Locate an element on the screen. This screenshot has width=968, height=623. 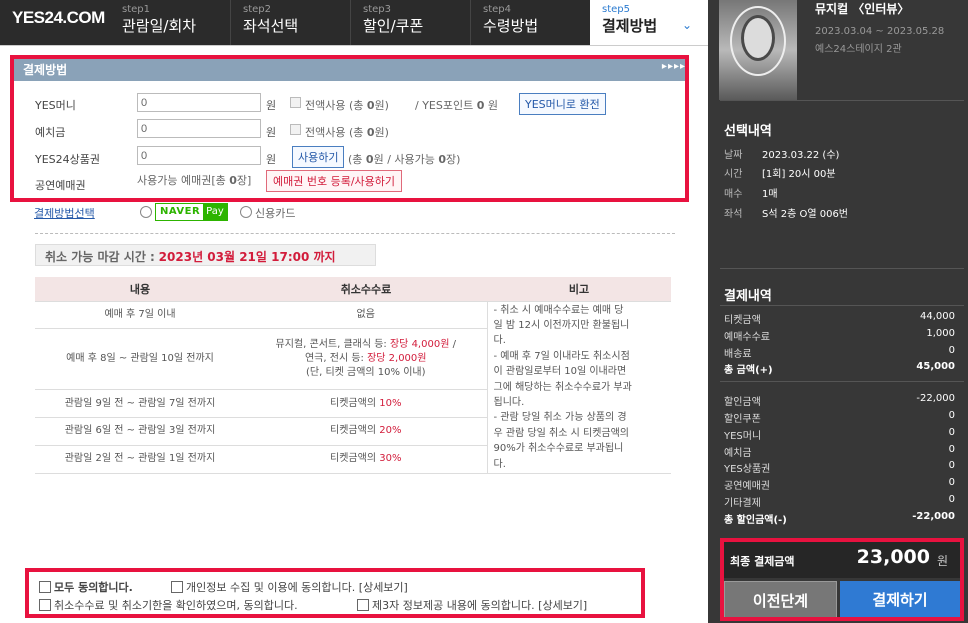
table-header: 취소수수료 is located at coordinates (366, 289).